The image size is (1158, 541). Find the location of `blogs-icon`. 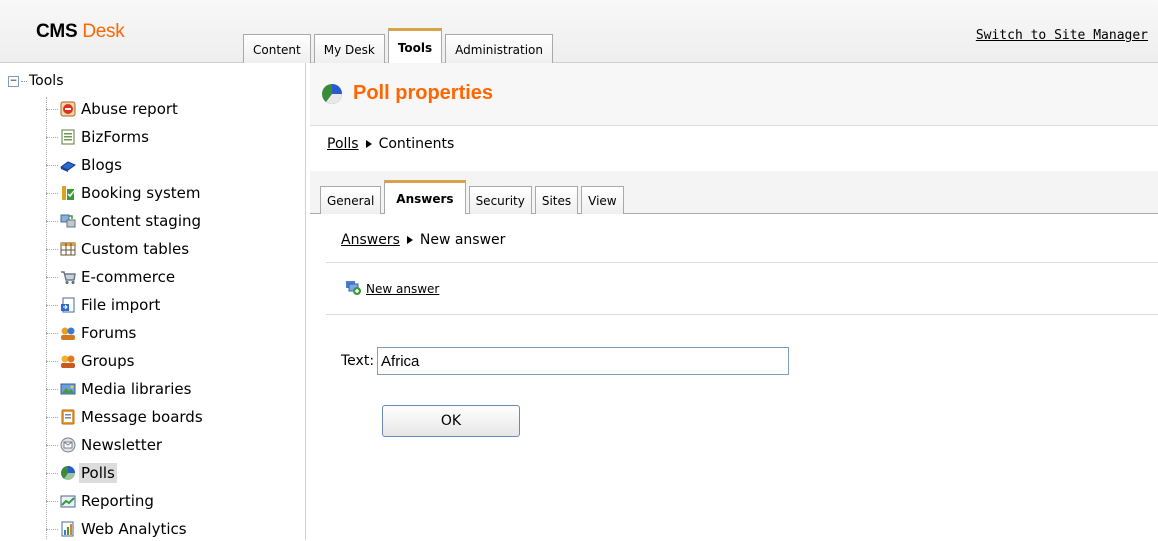

blogs-icon is located at coordinates (68, 165).